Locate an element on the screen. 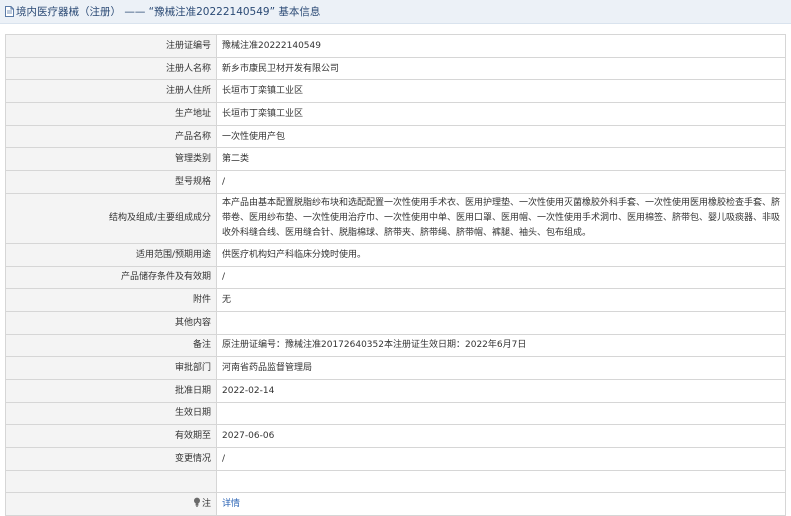 The height and width of the screenshot is (516, 791). table-row: 注册人名称 新乡市康民卫材开发有限公司 is located at coordinates (395, 68).